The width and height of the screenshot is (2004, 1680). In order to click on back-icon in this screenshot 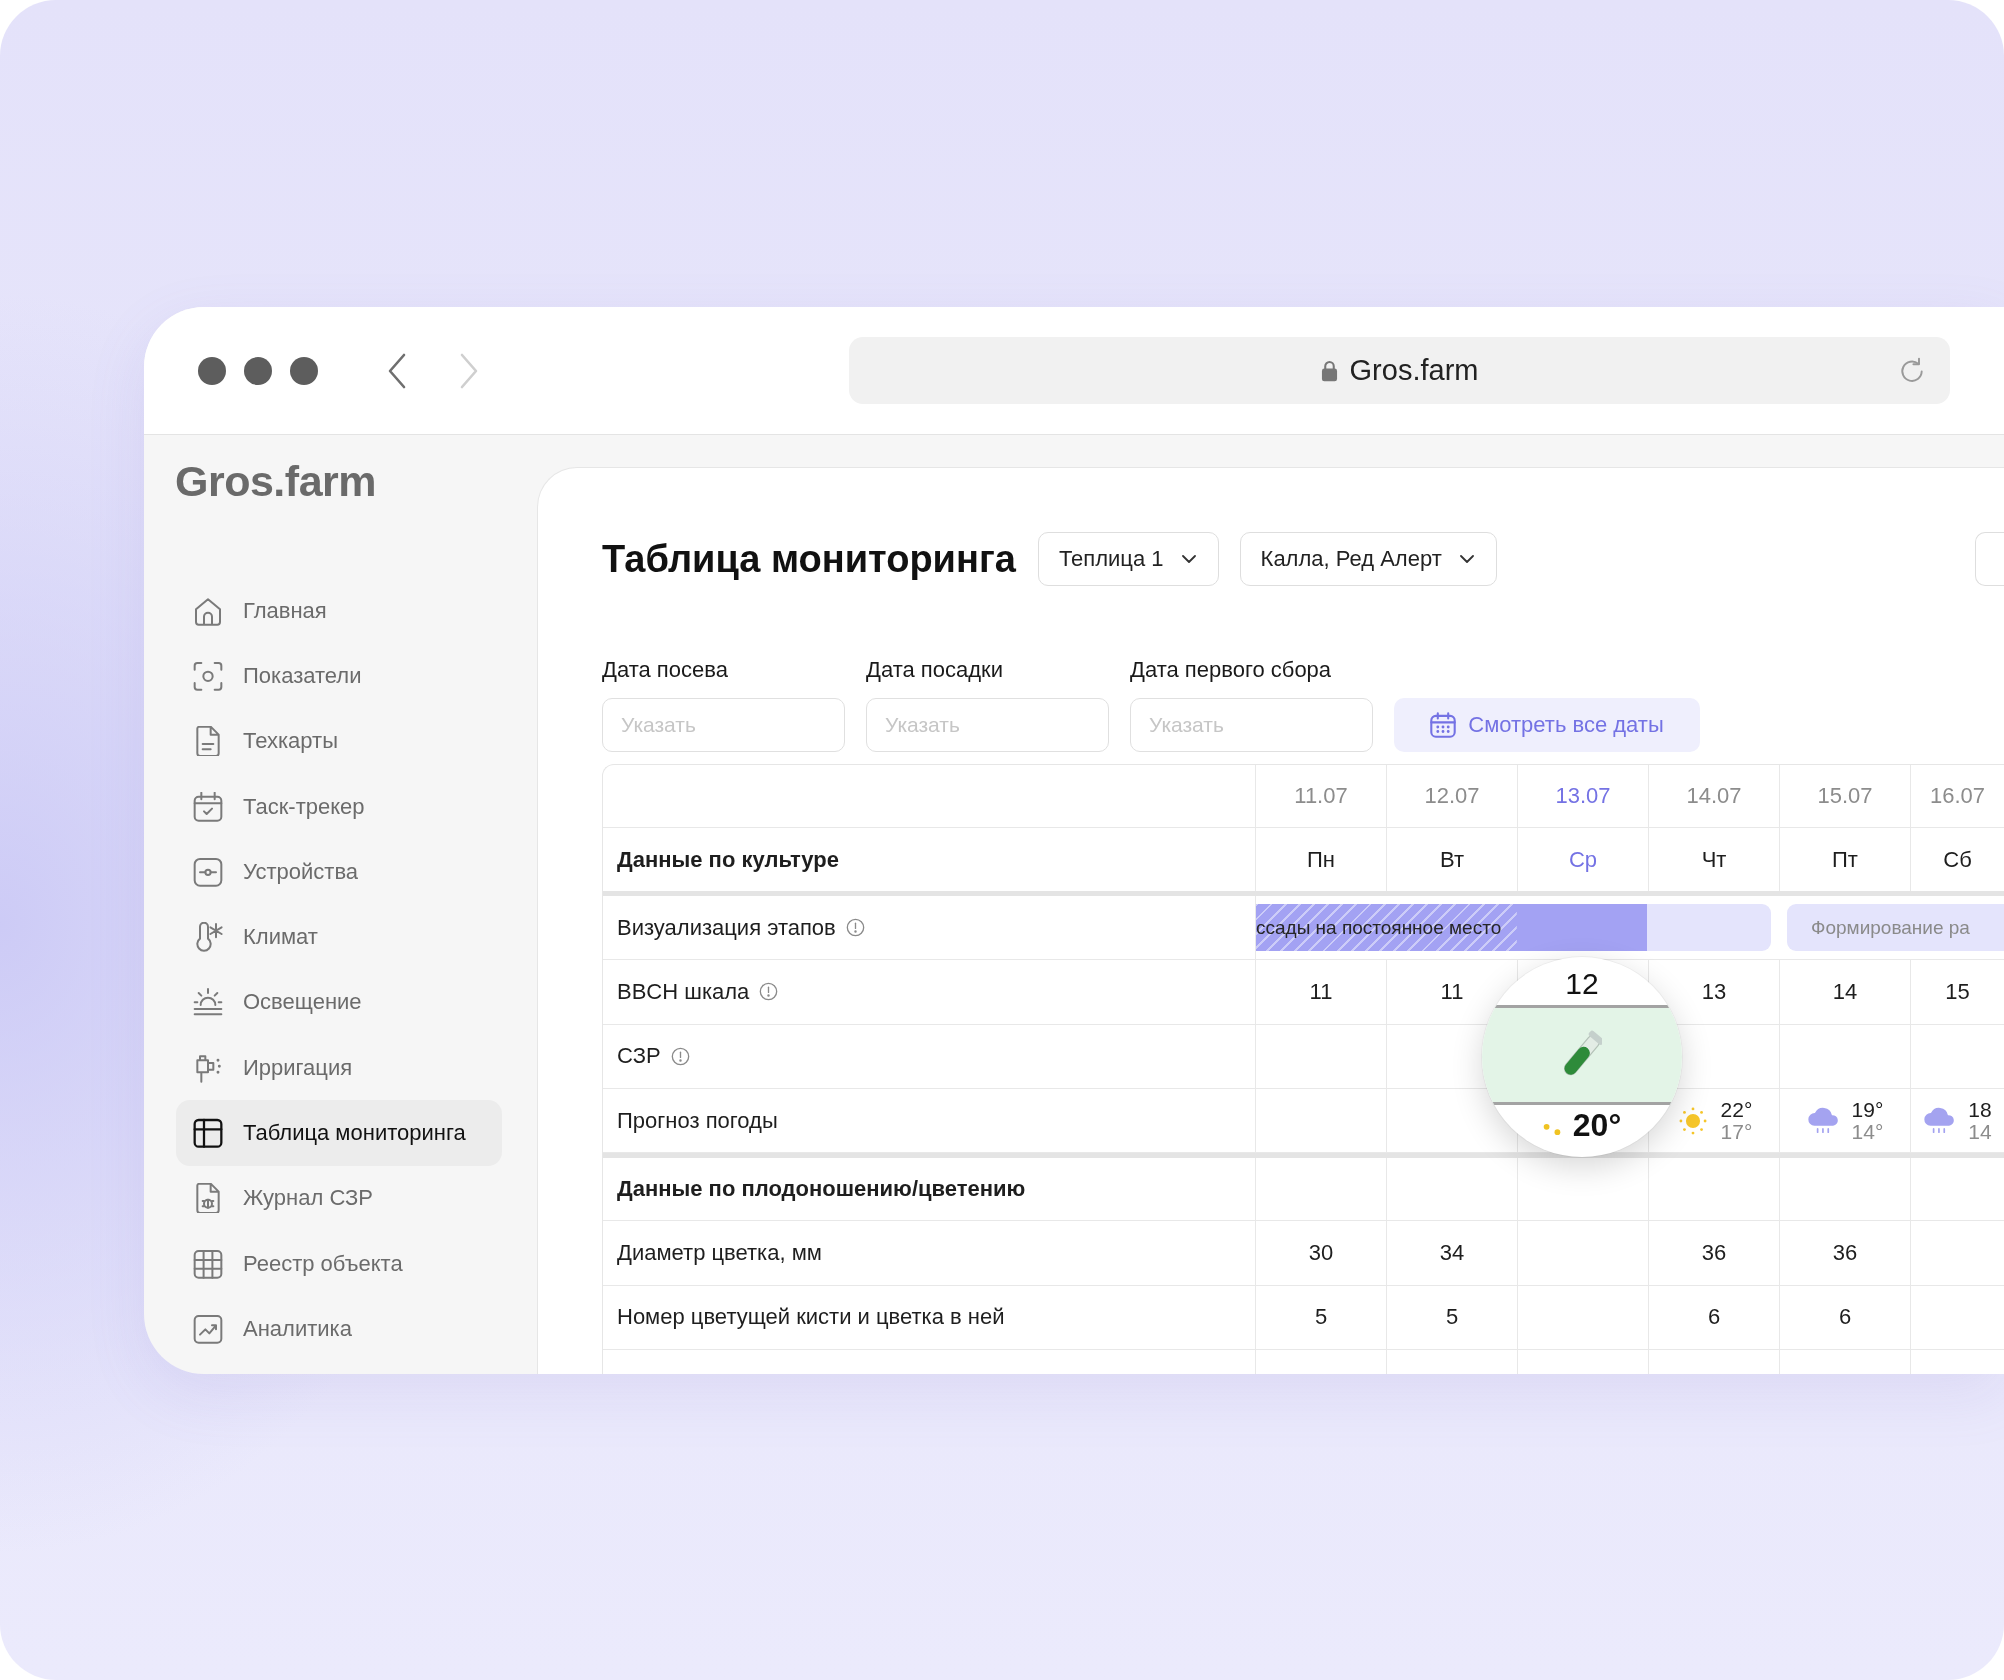, I will do `click(397, 370)`.